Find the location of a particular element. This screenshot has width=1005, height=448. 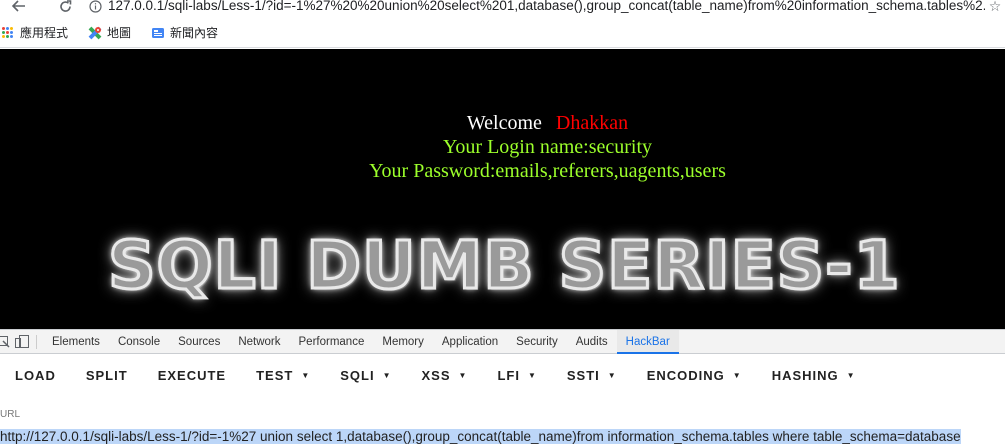

button-label: LOAD is located at coordinates (35, 375).